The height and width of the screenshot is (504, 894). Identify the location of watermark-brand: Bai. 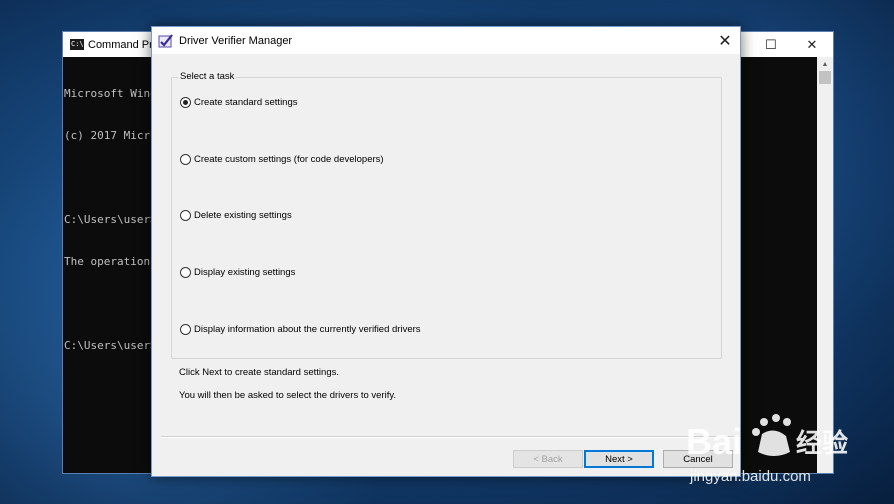
(714, 441).